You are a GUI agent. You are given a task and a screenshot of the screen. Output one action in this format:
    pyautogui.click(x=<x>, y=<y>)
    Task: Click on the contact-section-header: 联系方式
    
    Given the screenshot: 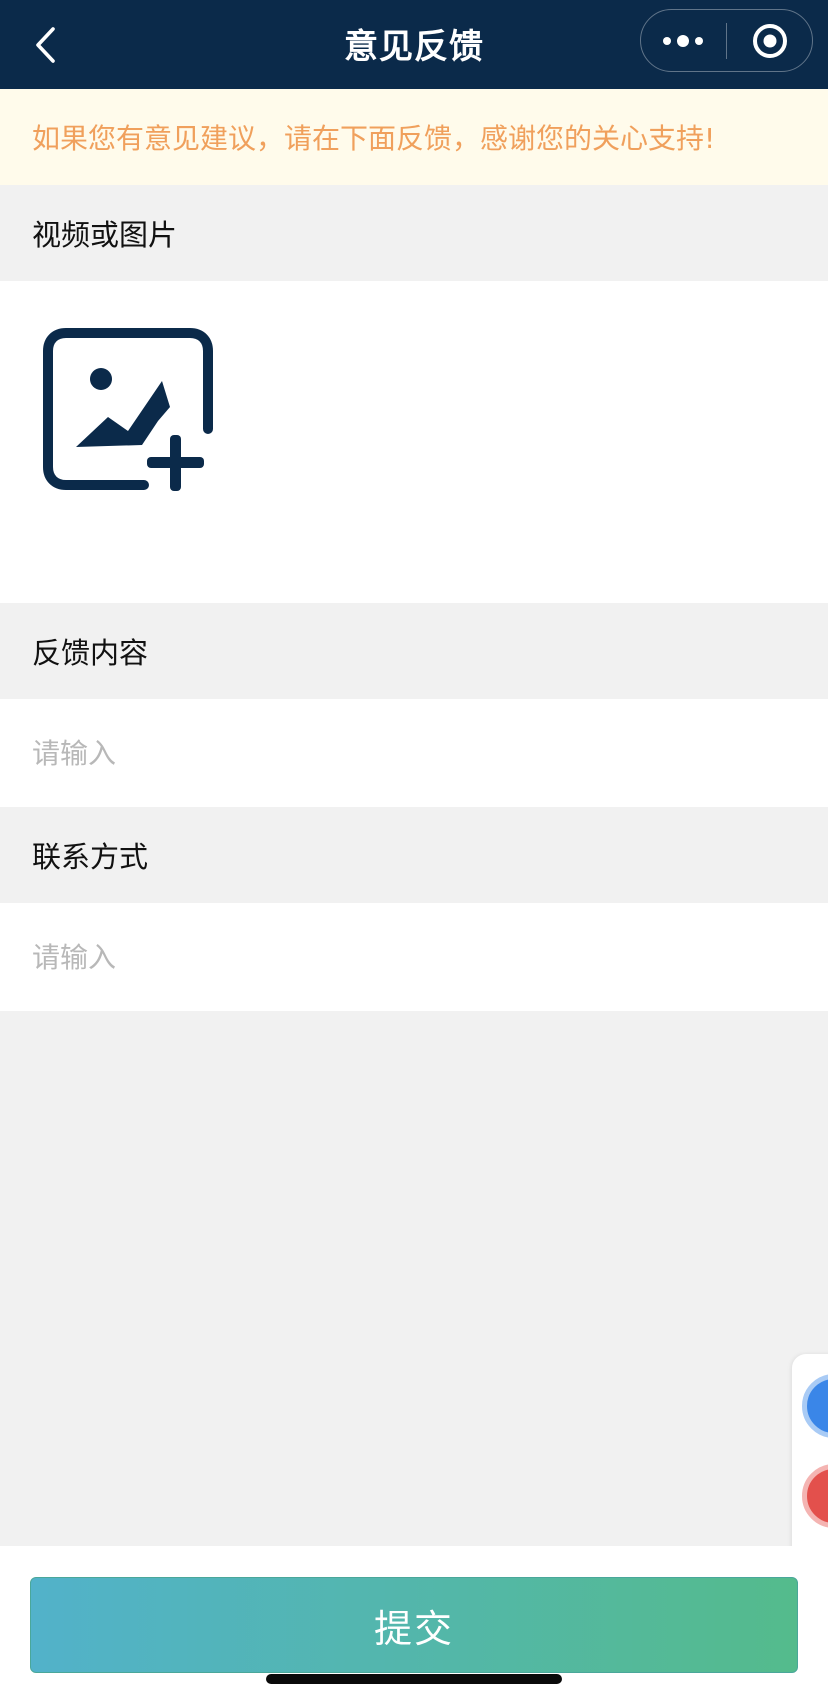 What is the action you would take?
    pyautogui.click(x=414, y=855)
    